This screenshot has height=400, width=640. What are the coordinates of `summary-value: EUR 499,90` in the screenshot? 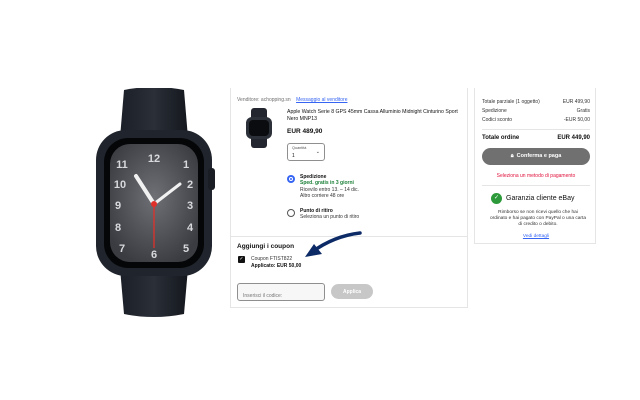 It's located at (576, 102).